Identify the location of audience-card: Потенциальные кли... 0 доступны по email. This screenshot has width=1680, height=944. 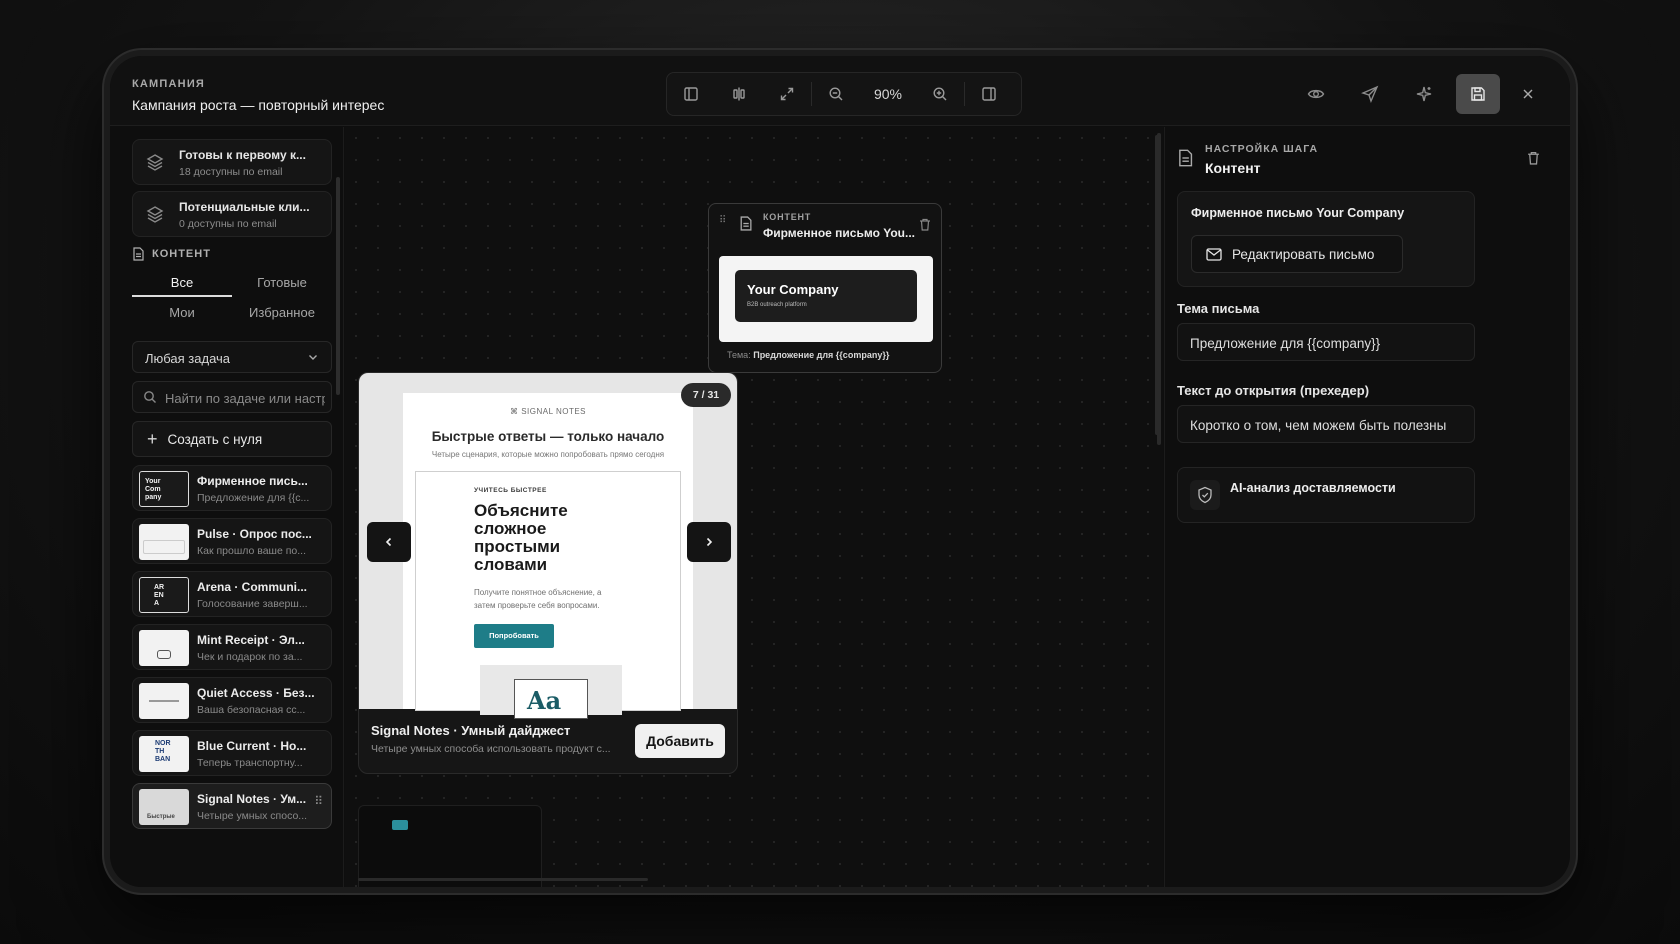
(232, 214).